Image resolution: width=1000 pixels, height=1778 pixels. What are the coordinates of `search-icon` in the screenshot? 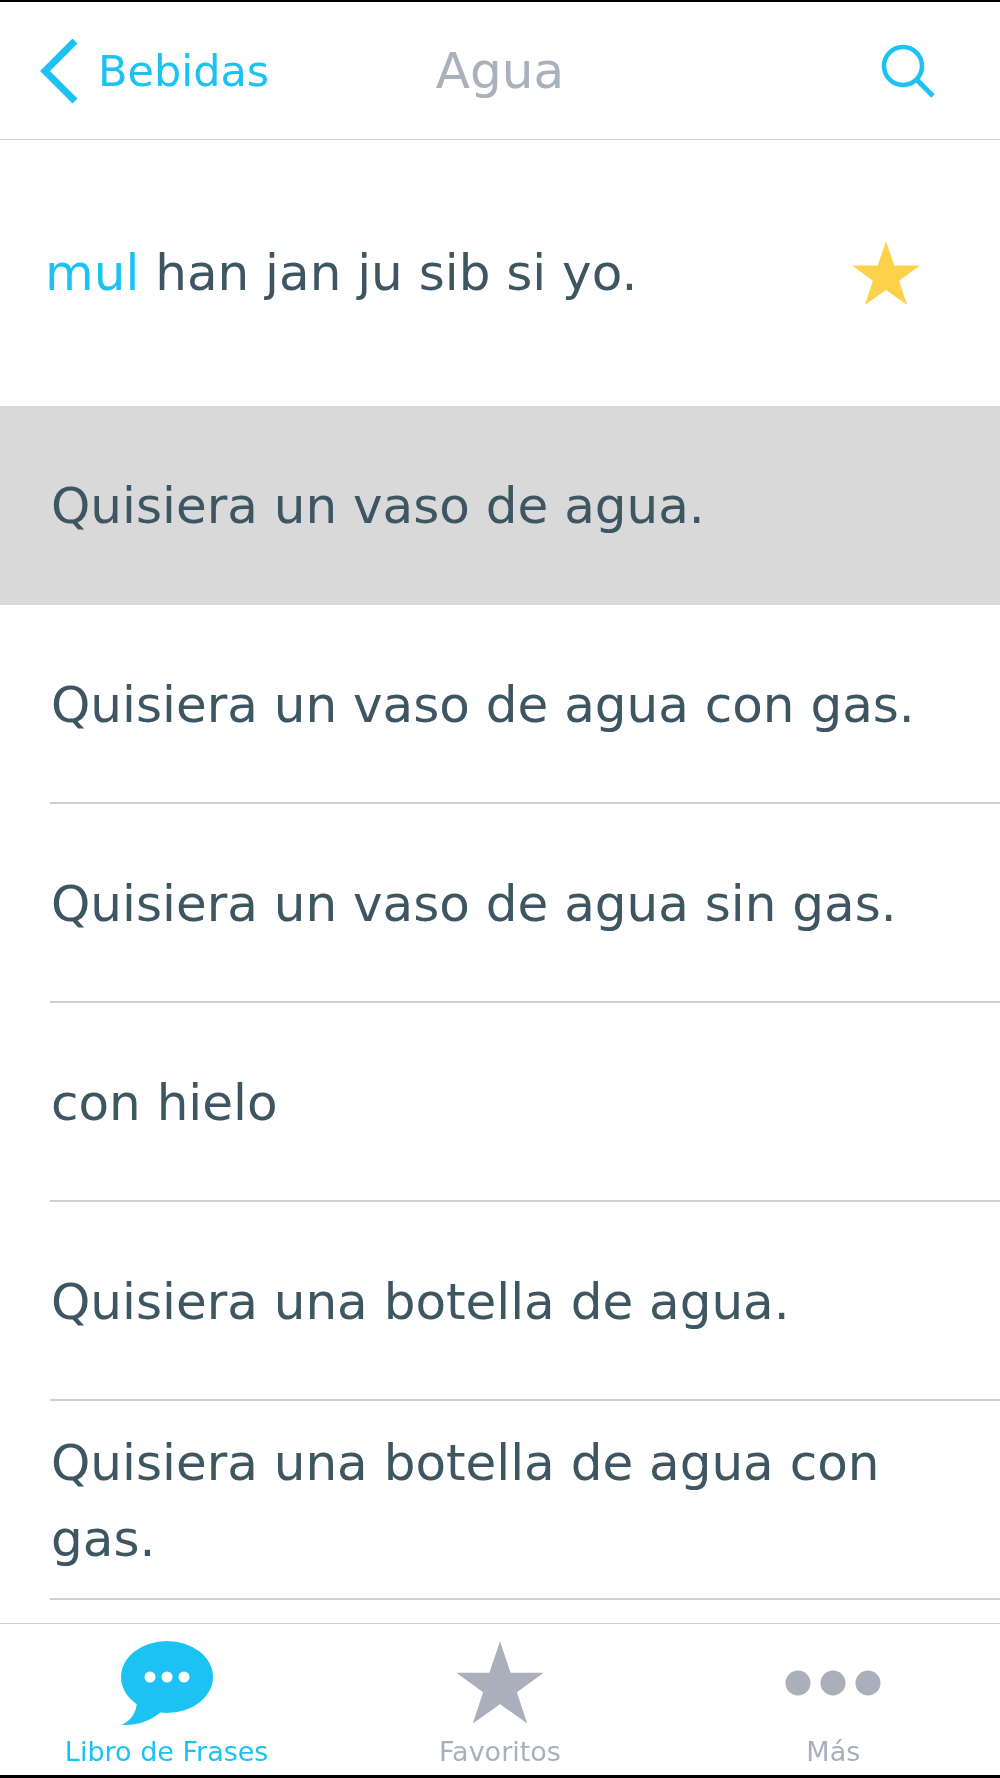 It's located at (908, 70).